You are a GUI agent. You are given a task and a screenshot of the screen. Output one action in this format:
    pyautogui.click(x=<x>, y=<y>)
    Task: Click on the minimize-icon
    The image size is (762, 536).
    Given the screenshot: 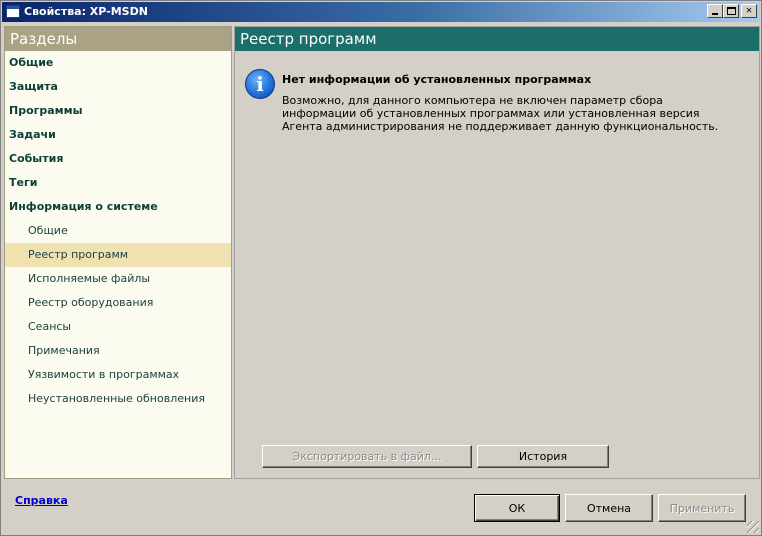 What is the action you would take?
    pyautogui.click(x=715, y=14)
    